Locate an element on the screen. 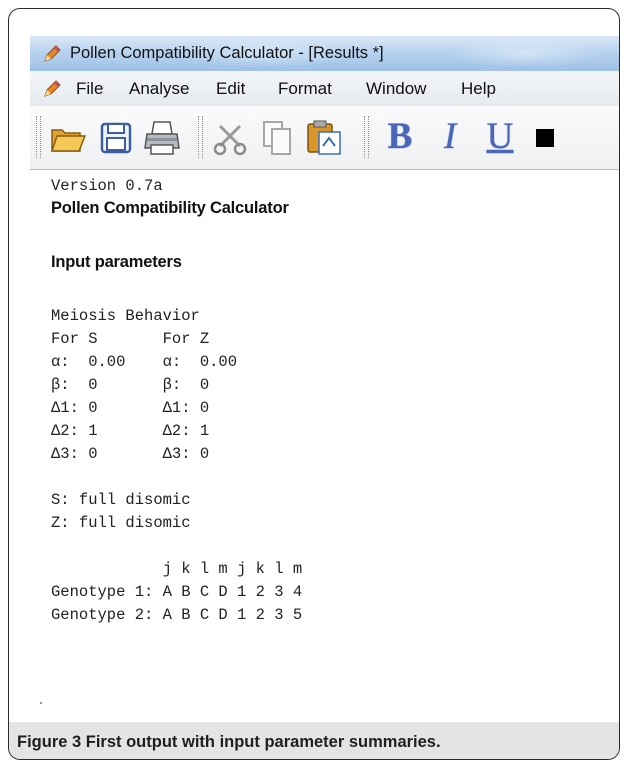 This screenshot has height=773, width=625. menu-help: Help is located at coordinates (478, 89).